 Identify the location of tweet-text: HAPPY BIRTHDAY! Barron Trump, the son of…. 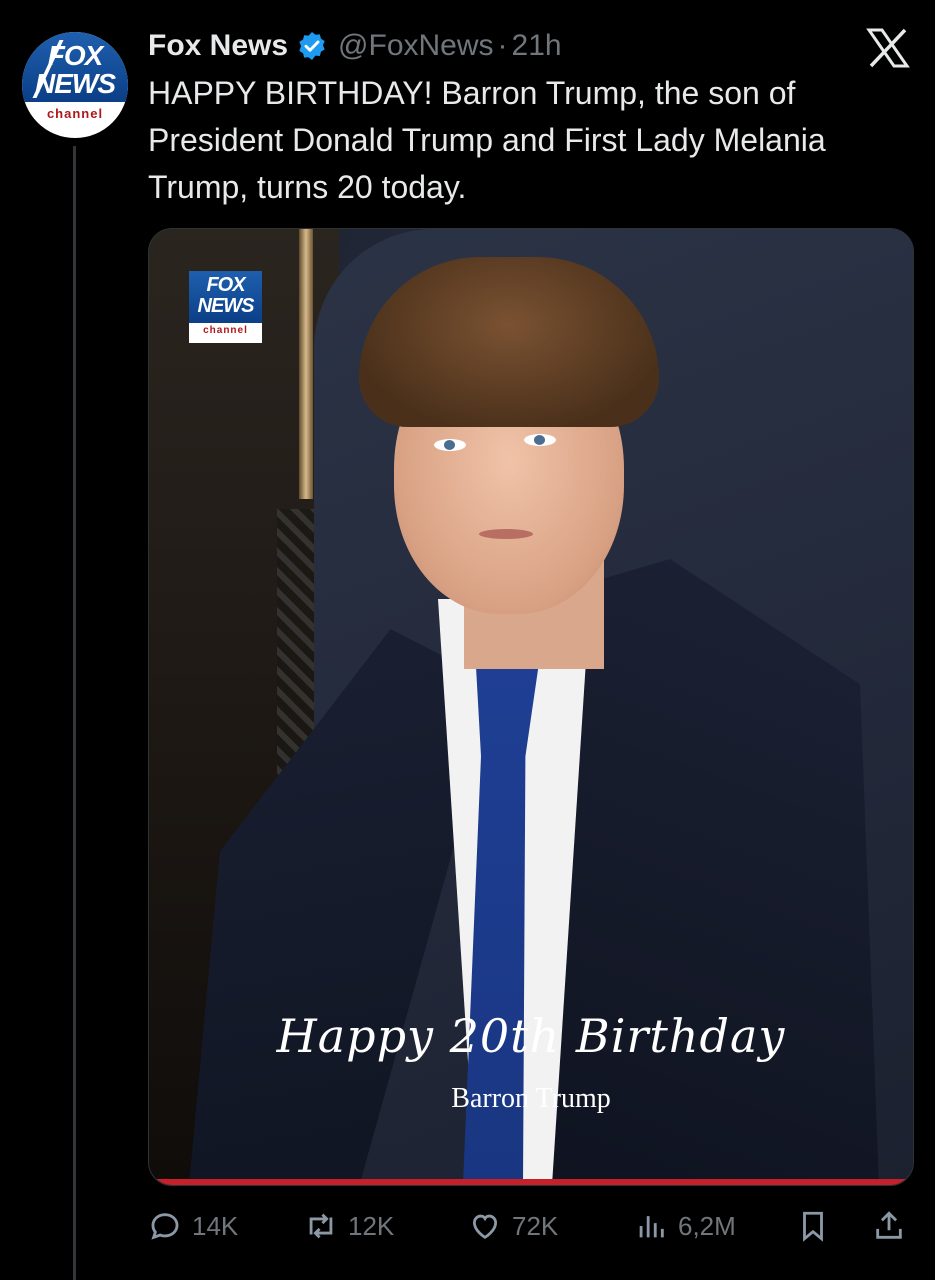
(487, 140).